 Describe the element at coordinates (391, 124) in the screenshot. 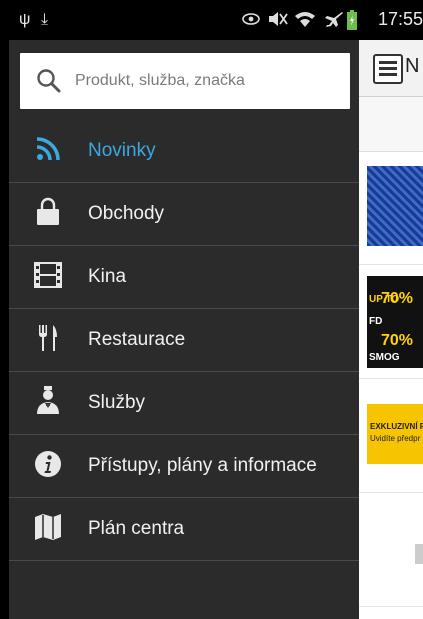

I see `app-tab-strip` at that location.